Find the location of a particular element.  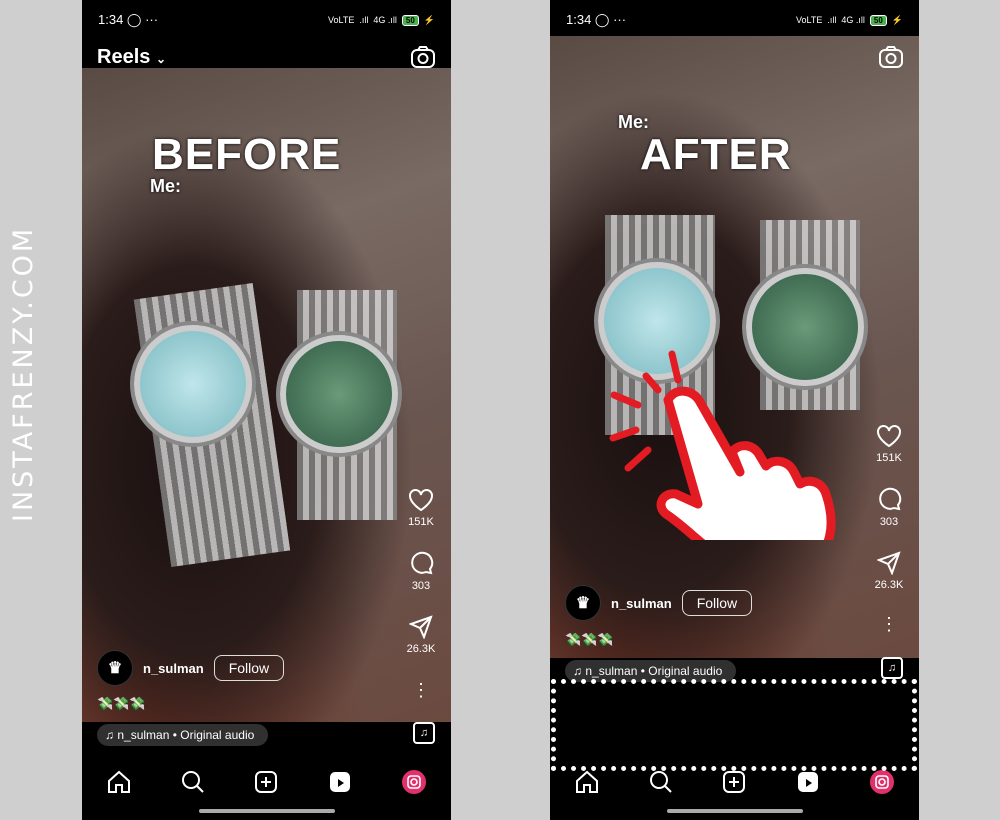

reels-title: Reels ⌄ is located at coordinates (131, 57).